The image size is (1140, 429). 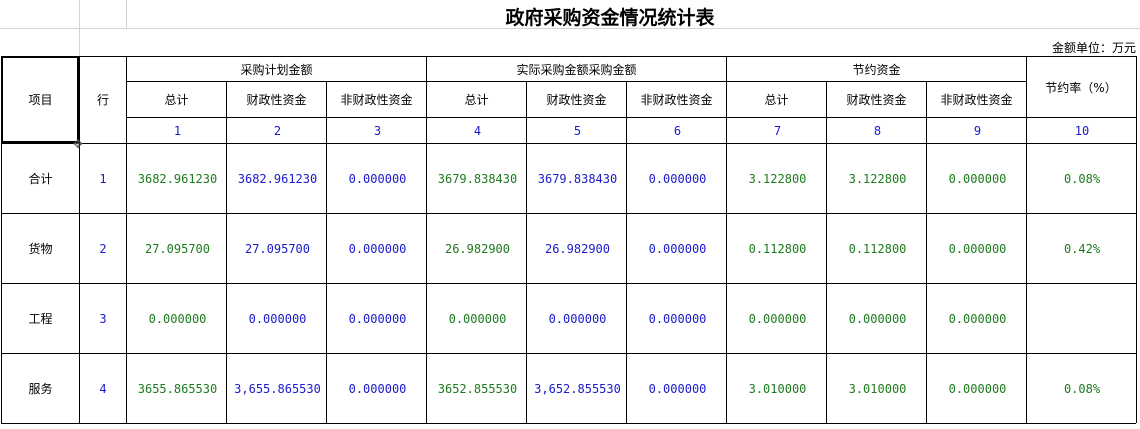 I want to click on header-savings-fiscal: 财政性资金, so click(x=876, y=99).